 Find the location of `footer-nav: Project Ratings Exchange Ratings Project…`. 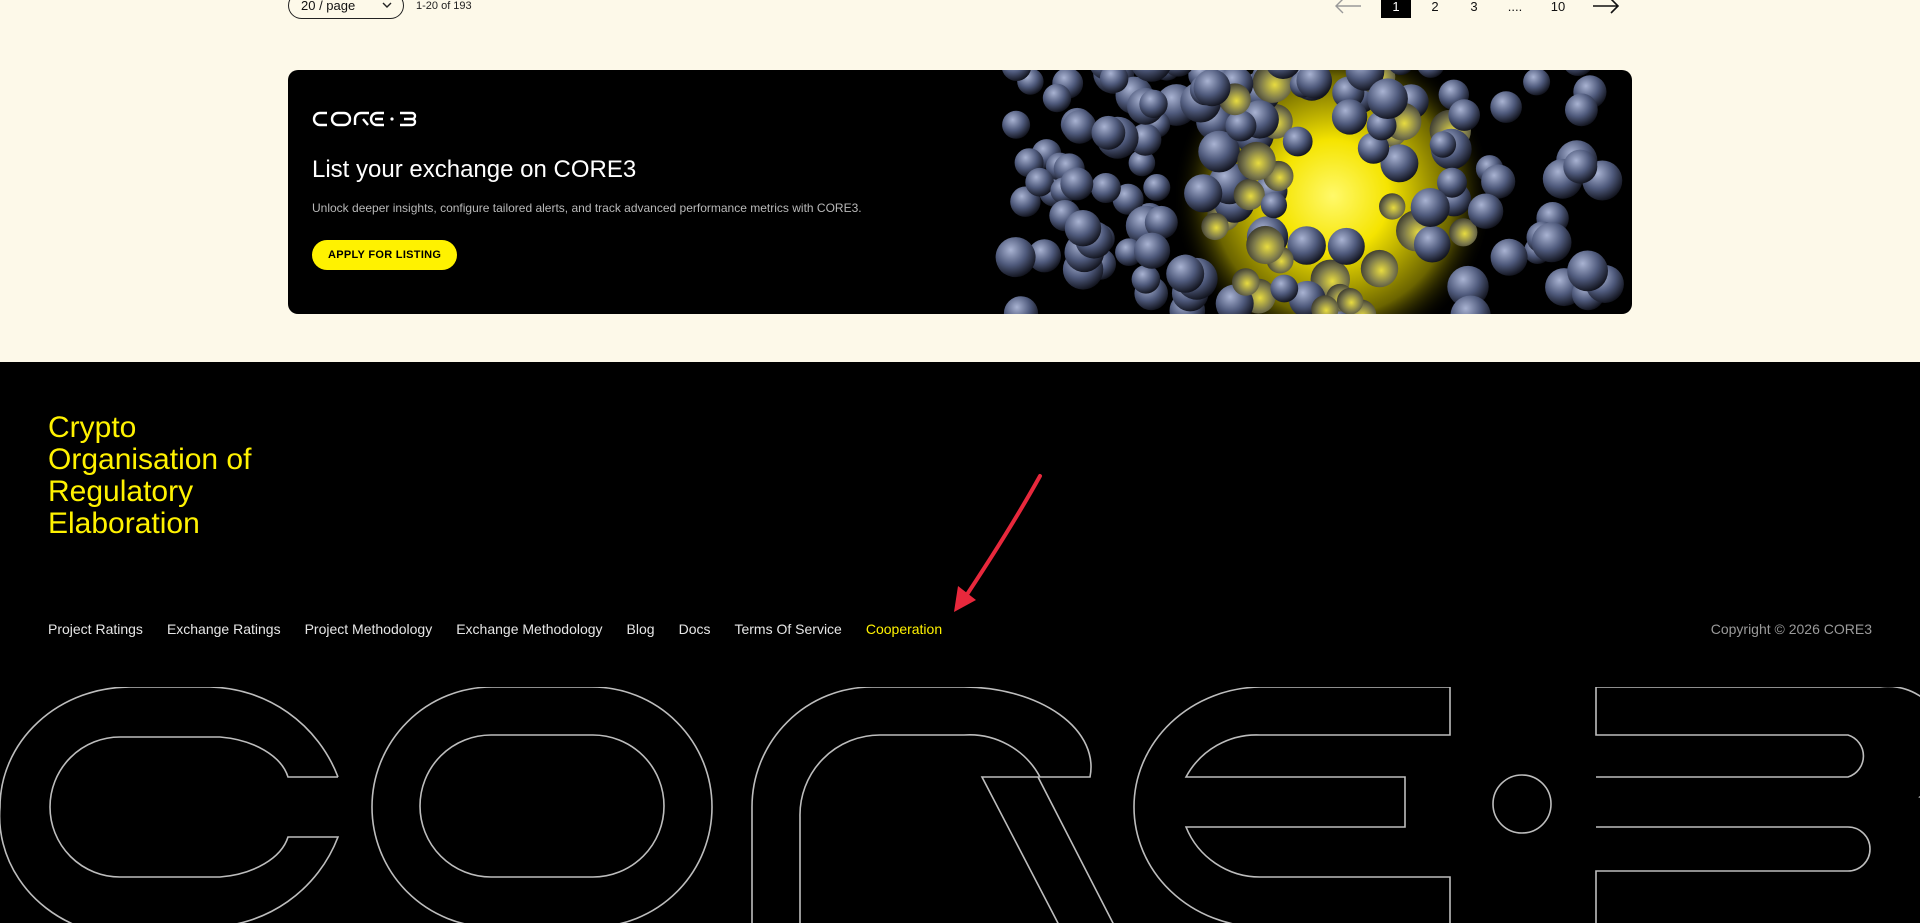

footer-nav: Project Ratings Exchange Ratings Project… is located at coordinates (507, 629).